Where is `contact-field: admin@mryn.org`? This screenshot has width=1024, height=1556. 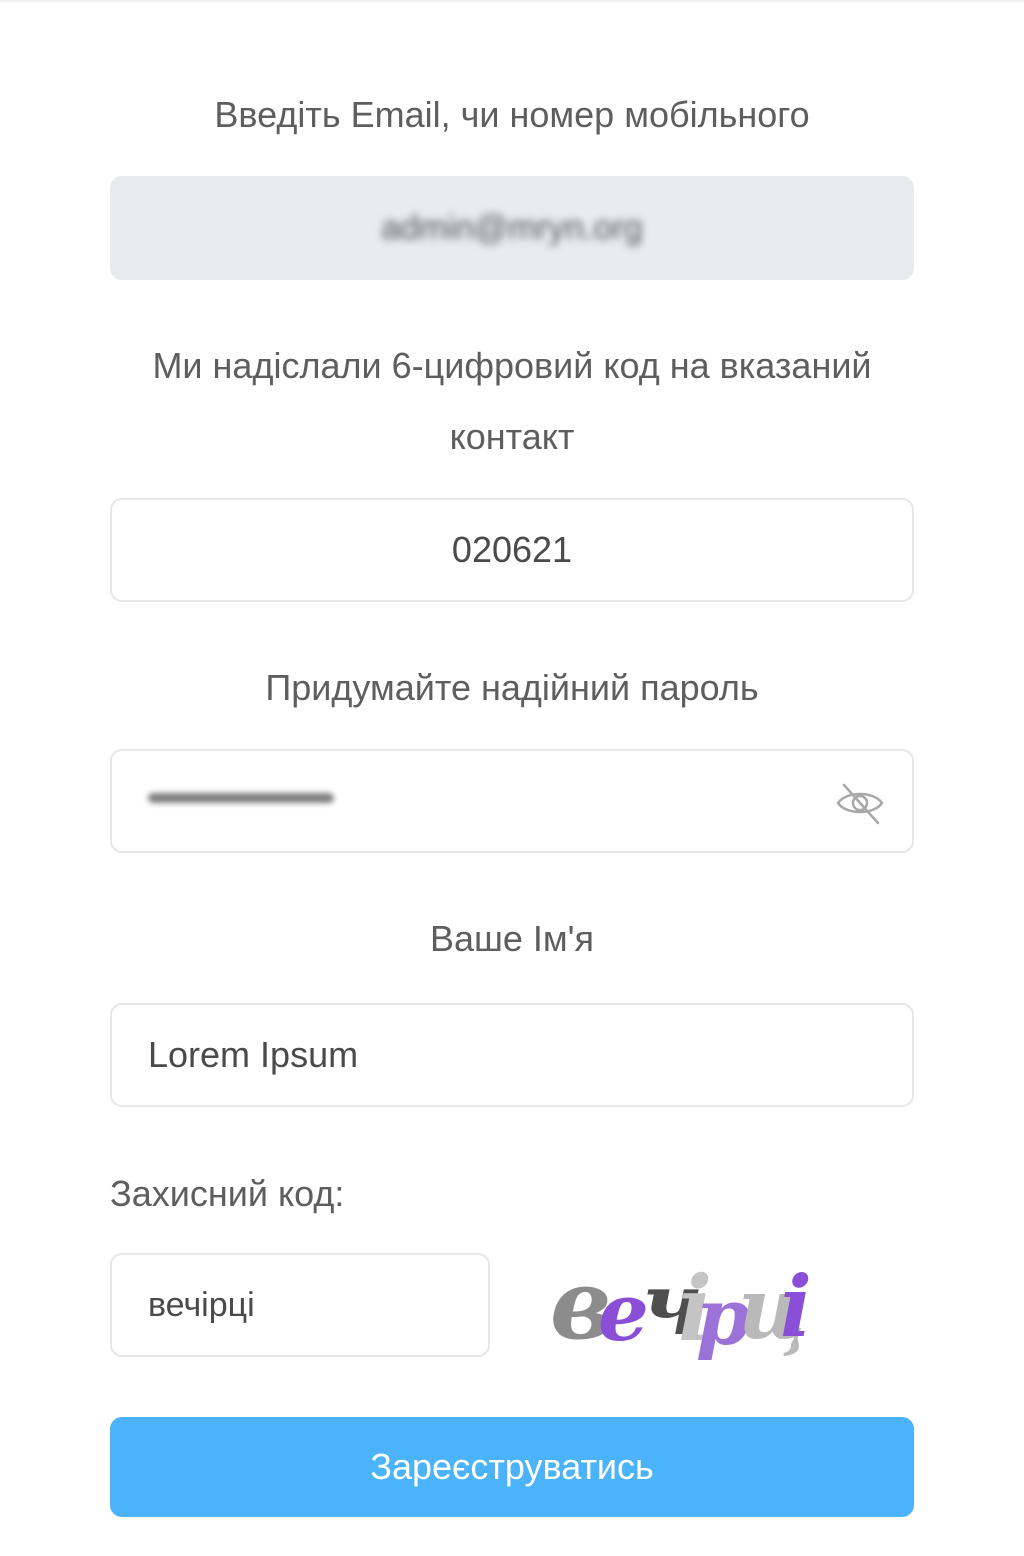 contact-field: admin@mryn.org is located at coordinates (512, 228).